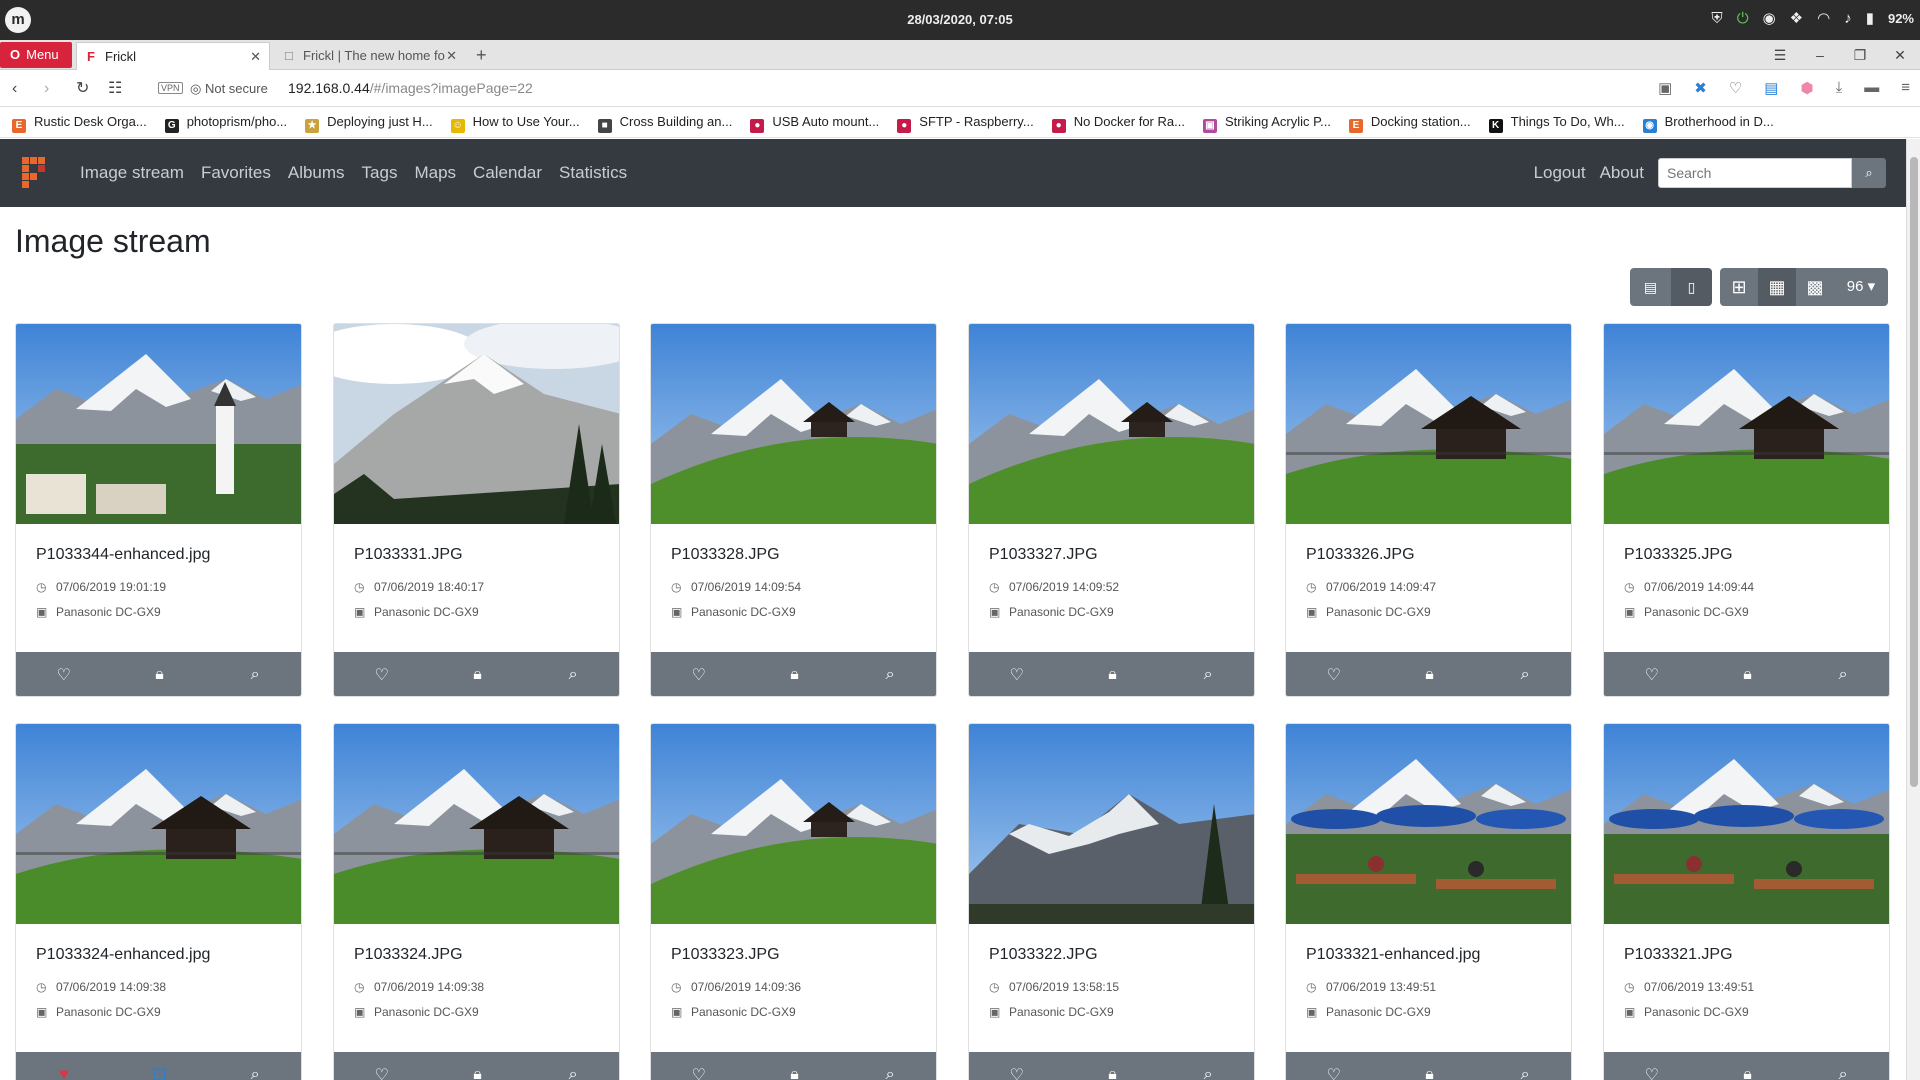  What do you see at coordinates (1815, 287) in the screenshot?
I see `grid-small-icon: ▩` at bounding box center [1815, 287].